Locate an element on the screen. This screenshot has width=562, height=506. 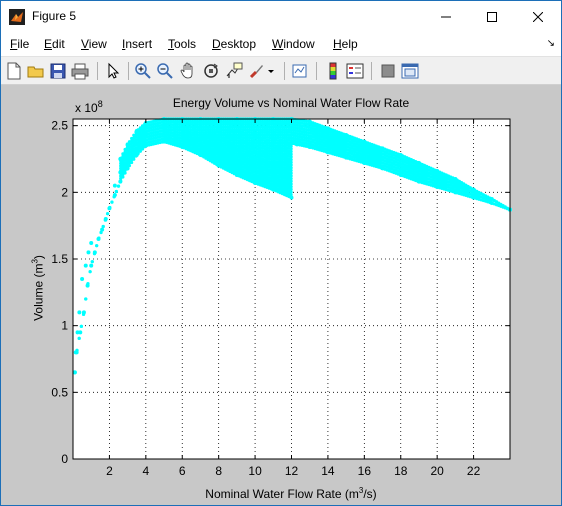
y-tick-label: 2 is located at coordinates (64, 192).